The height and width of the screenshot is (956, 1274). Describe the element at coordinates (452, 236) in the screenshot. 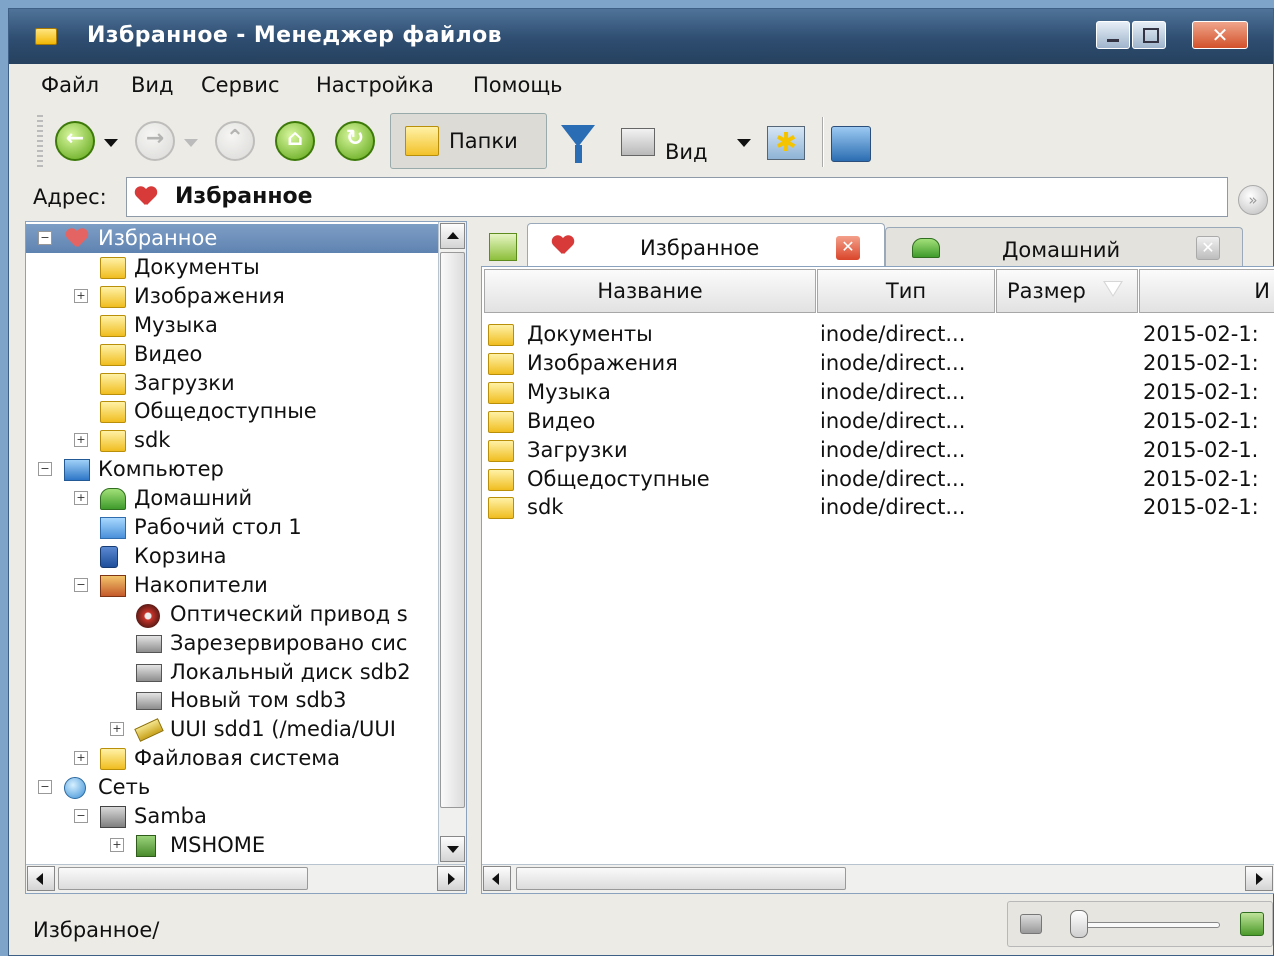

I see `scroll-up-arrow-icon` at that location.